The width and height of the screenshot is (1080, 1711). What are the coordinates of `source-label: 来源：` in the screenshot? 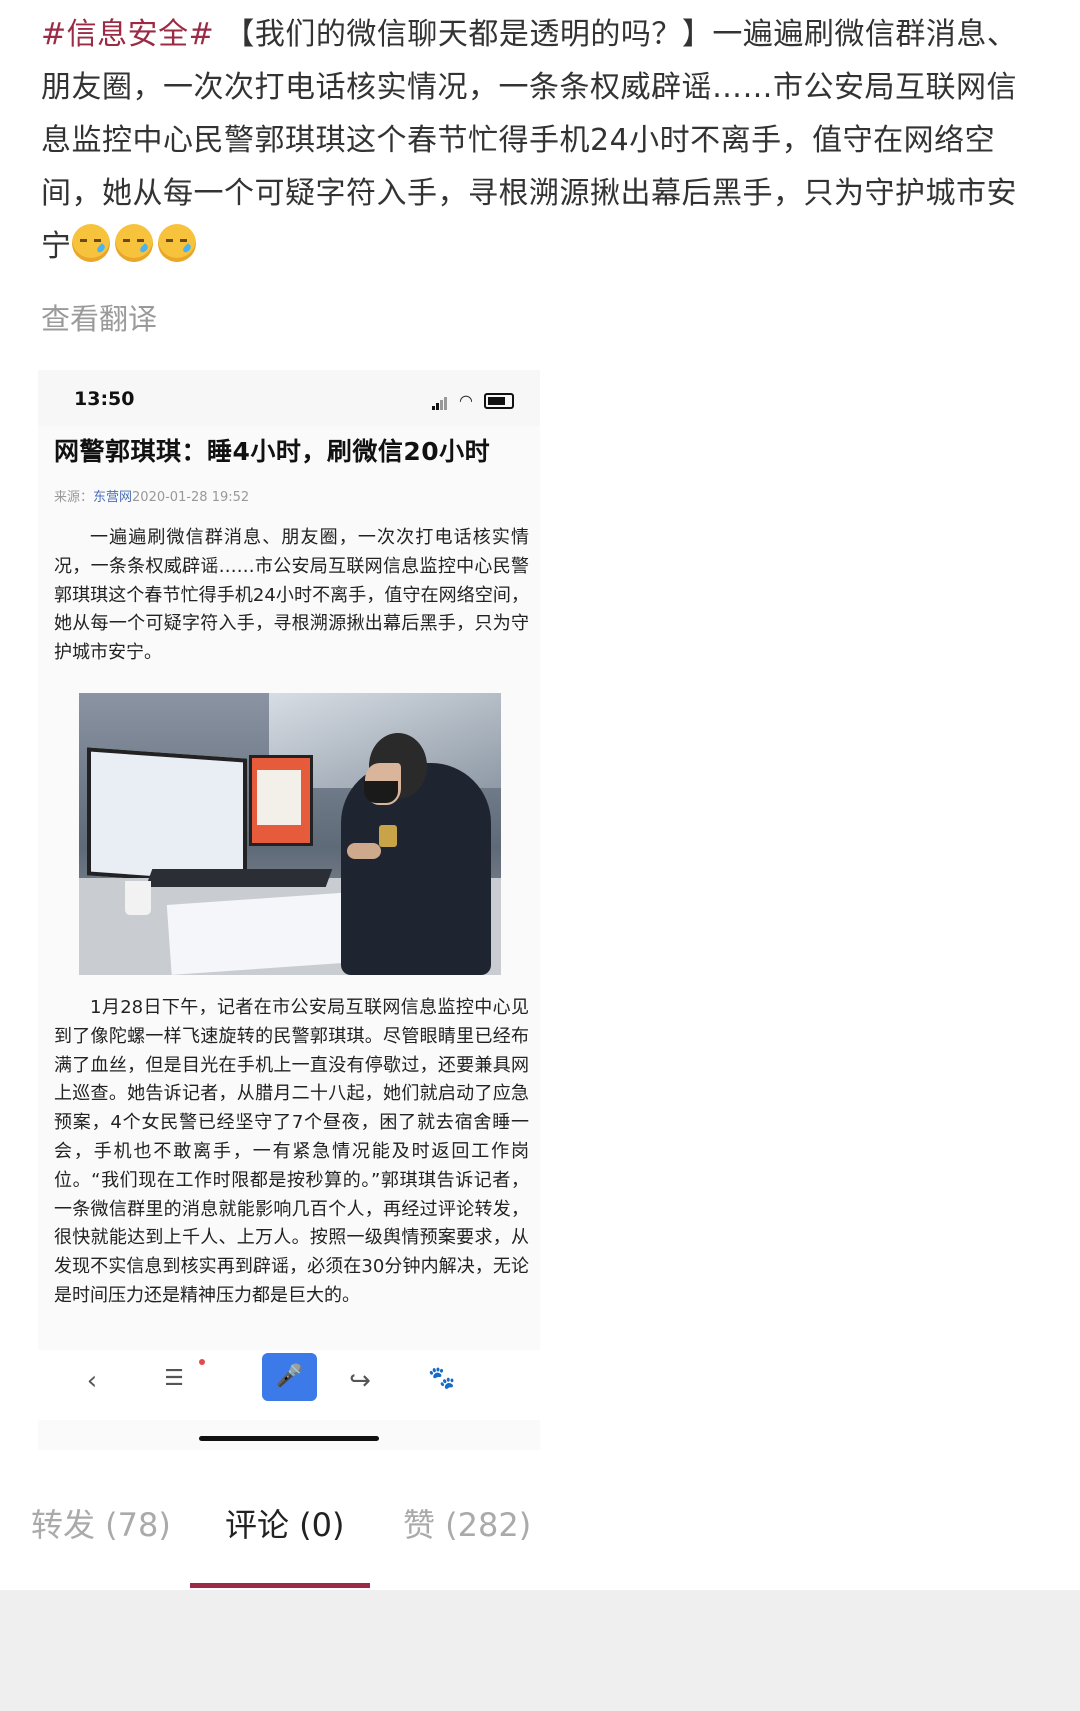 It's located at (74, 497).